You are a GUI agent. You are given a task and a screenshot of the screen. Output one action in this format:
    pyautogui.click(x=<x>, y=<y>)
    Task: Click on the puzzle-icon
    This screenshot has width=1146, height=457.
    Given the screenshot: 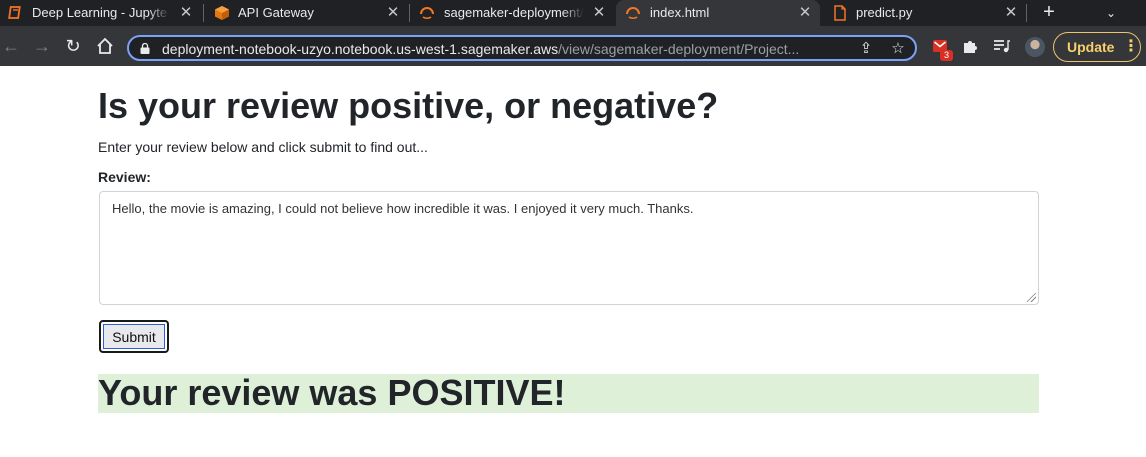 What is the action you would take?
    pyautogui.click(x=970, y=46)
    